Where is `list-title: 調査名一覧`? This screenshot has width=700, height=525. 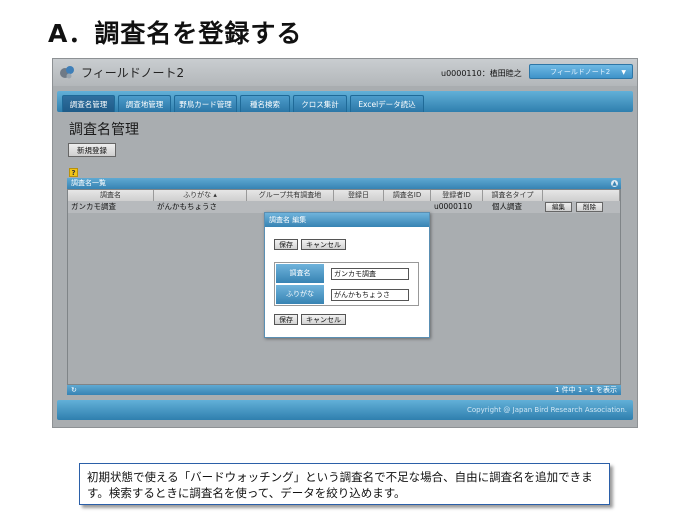
list-title: 調査名一覧 is located at coordinates (88, 183).